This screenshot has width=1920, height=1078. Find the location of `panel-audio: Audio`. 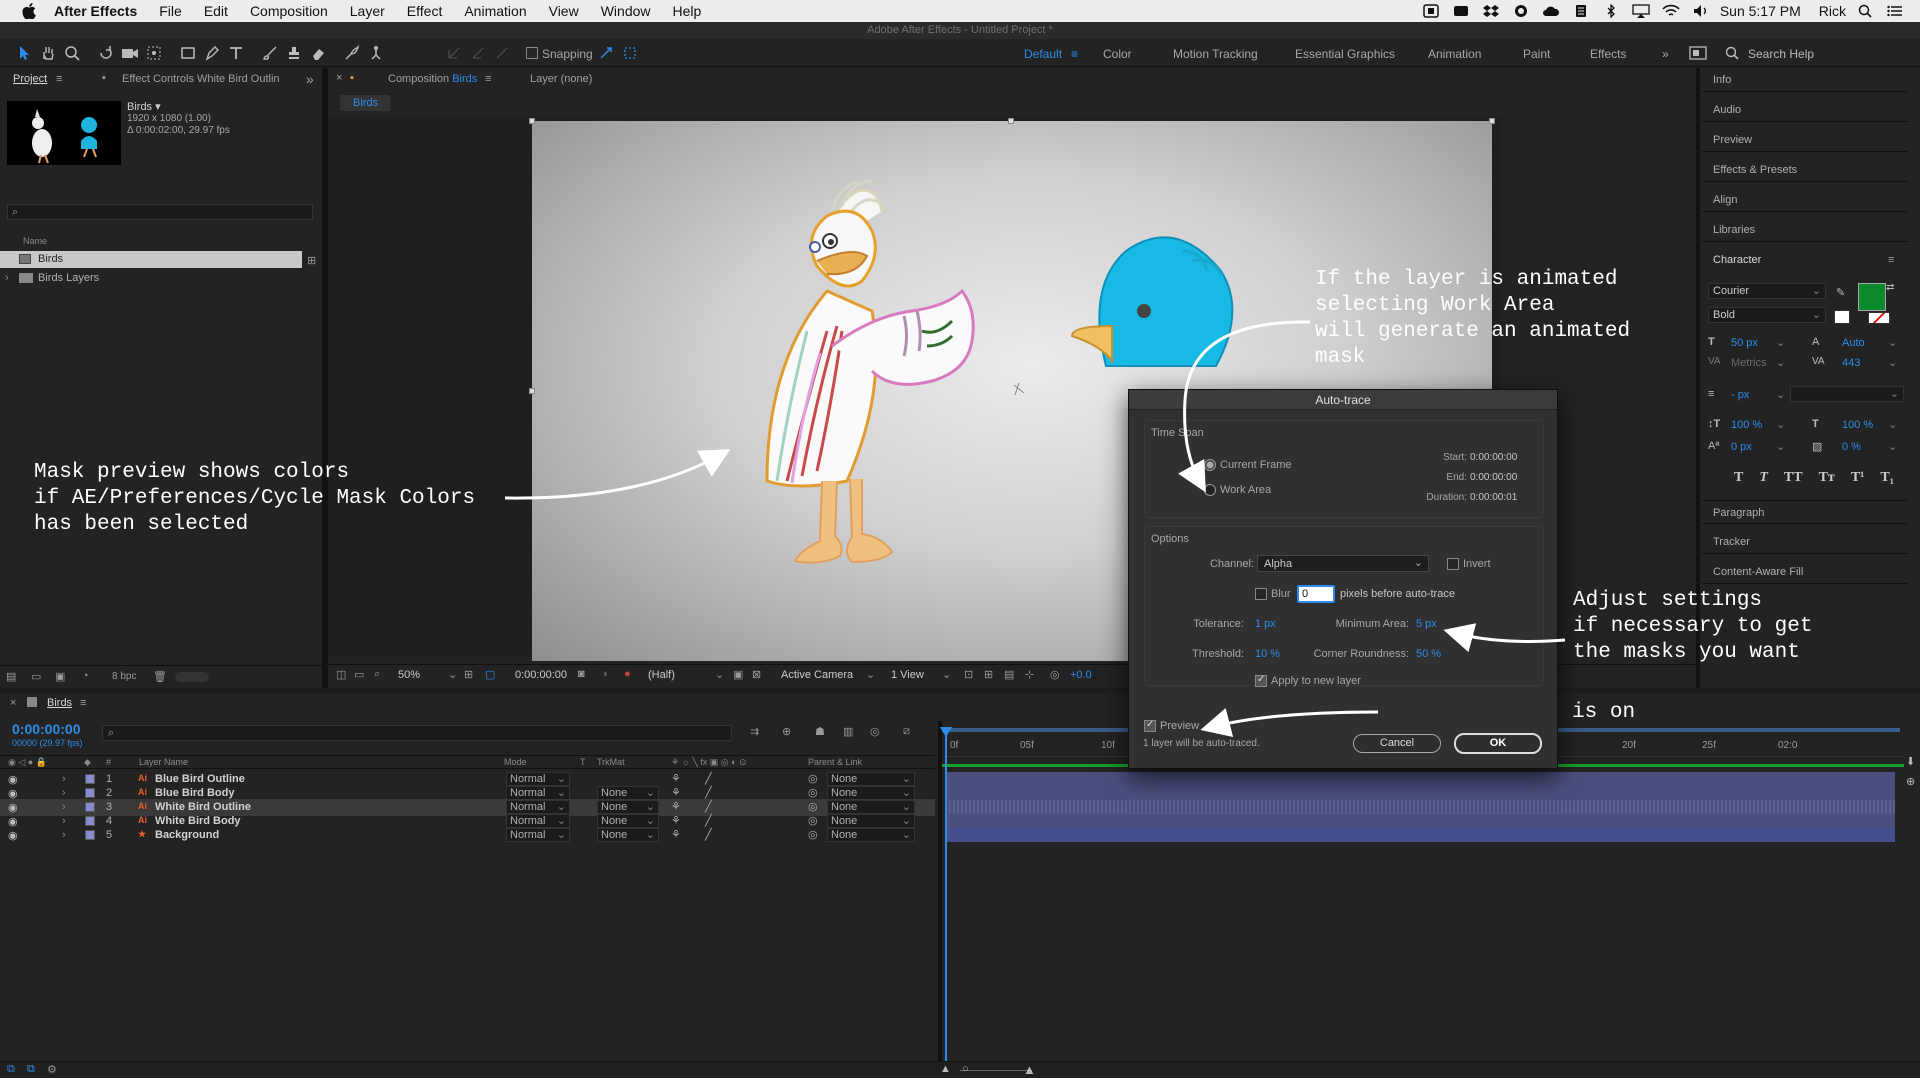

panel-audio: Audio is located at coordinates (1805, 110).